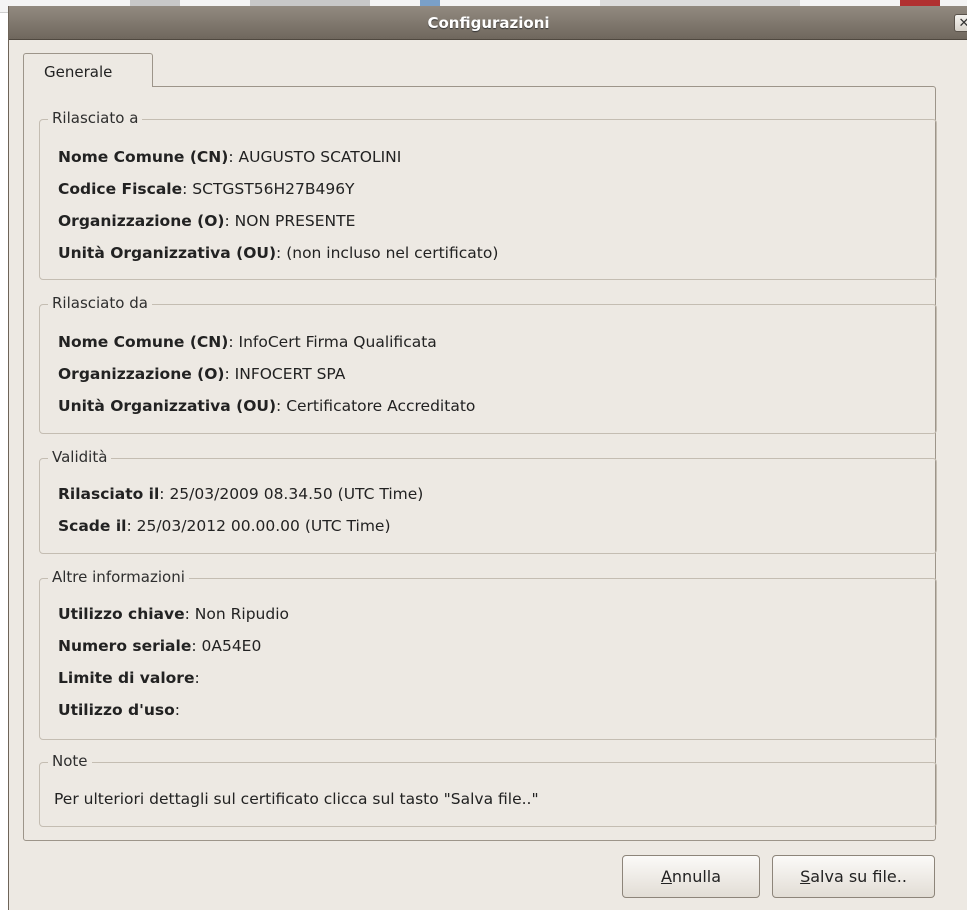 This screenshot has height=910, width=967. I want to click on issued-to-o-row: Organizzazione (O): NON PRESENTE, so click(206, 221).